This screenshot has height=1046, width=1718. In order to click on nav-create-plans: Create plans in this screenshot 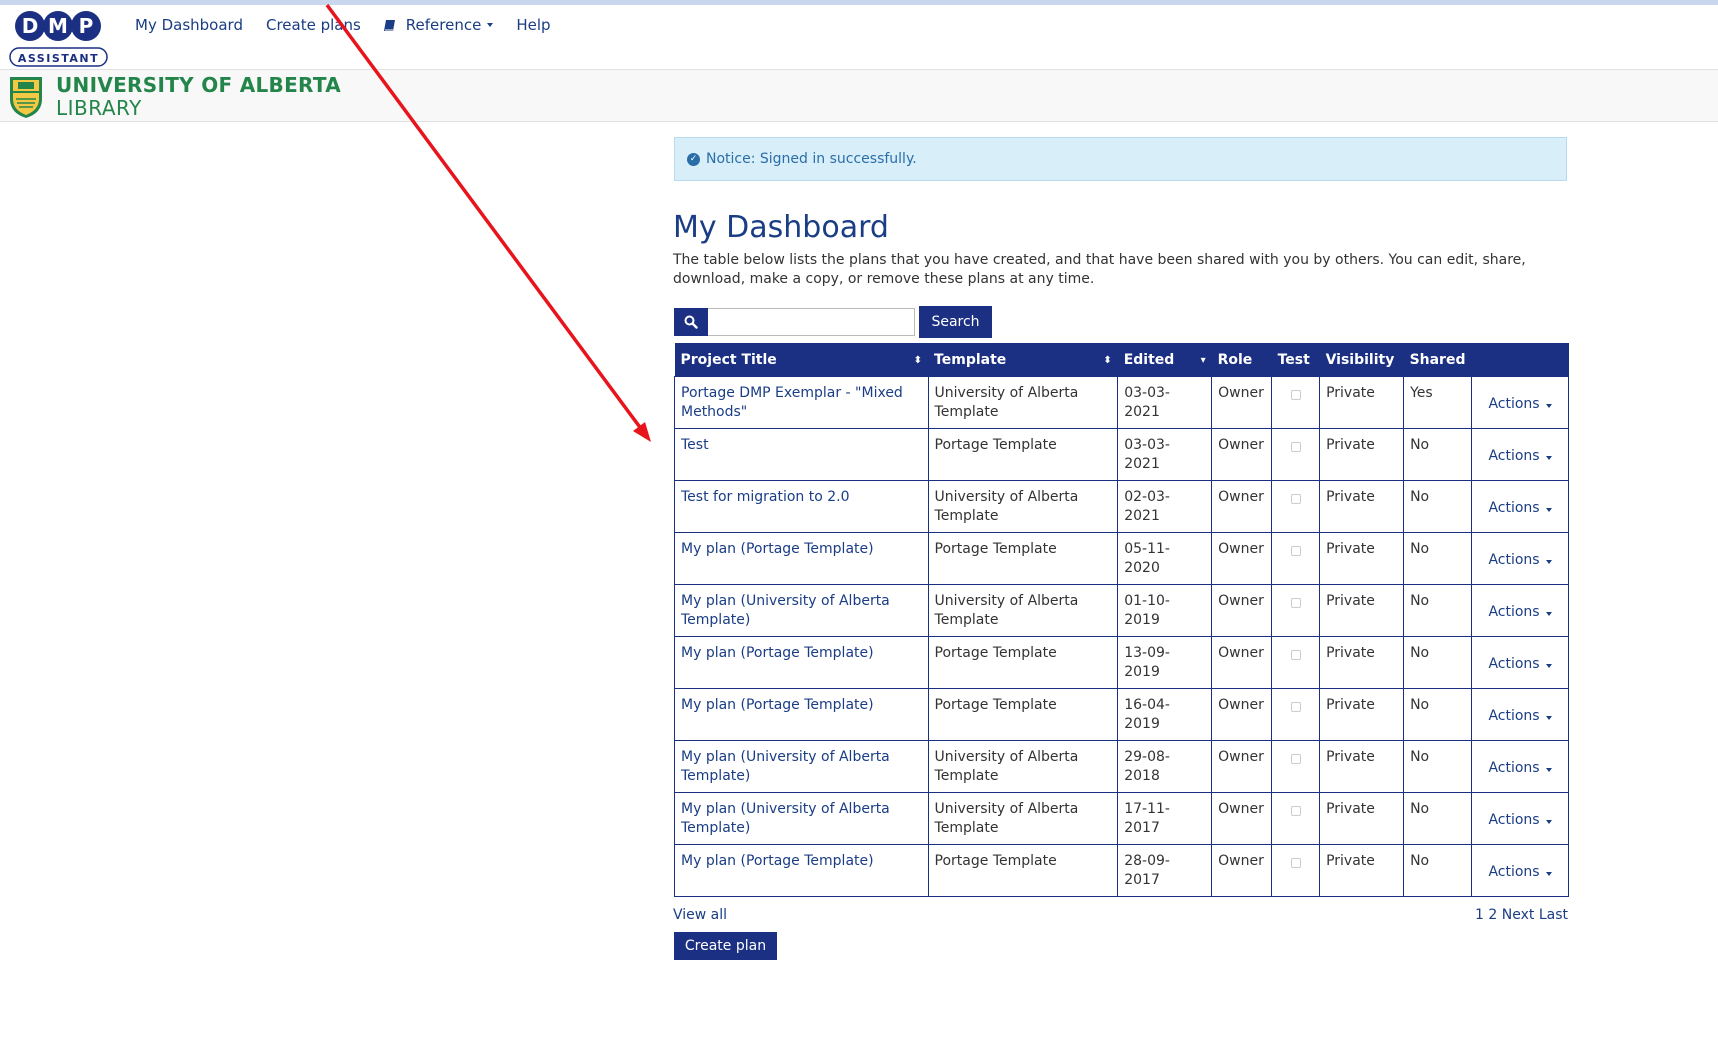, I will do `click(313, 25)`.